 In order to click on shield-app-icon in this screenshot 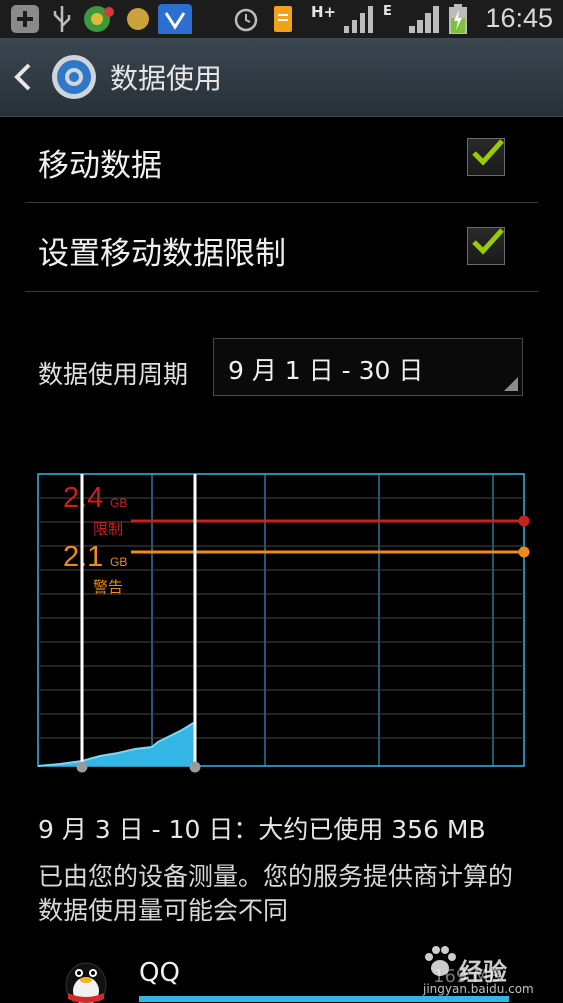, I will do `click(175, 19)`.